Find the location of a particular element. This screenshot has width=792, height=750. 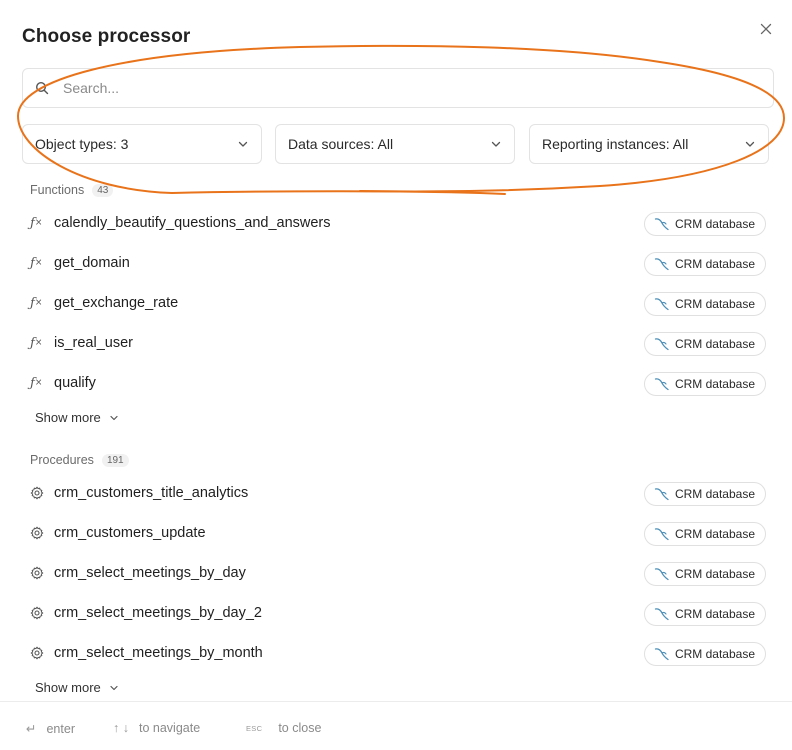

enter-hint: ↵ enter is located at coordinates (50, 729).